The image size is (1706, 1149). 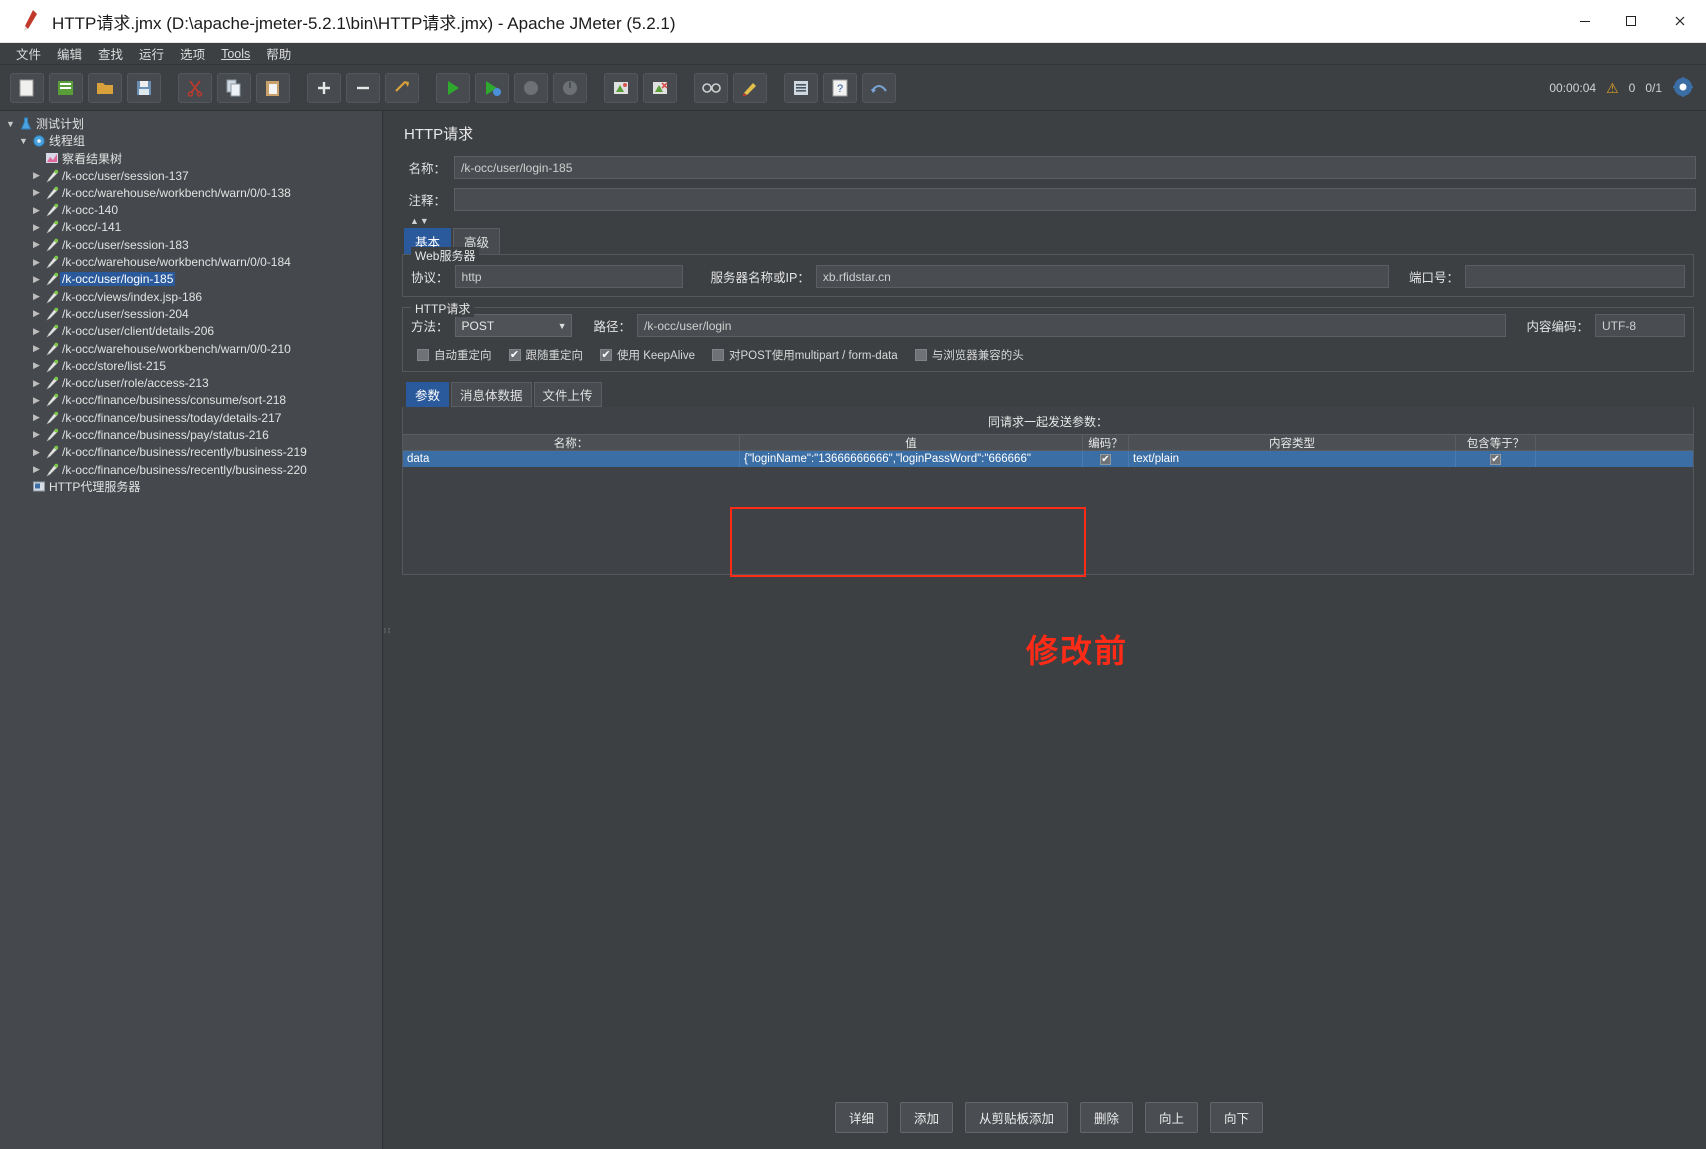 I want to click on cell-encode, so click(x=1106, y=459).